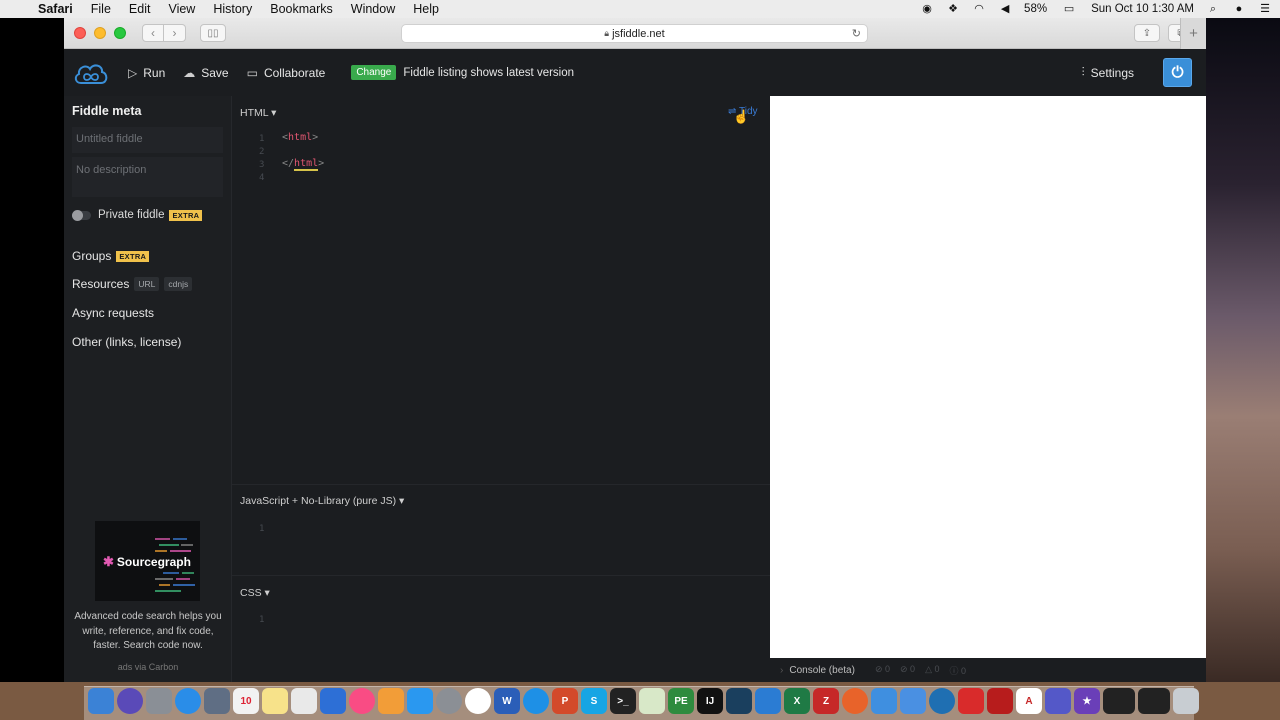  I want to click on notes-icon, so click(275, 701).